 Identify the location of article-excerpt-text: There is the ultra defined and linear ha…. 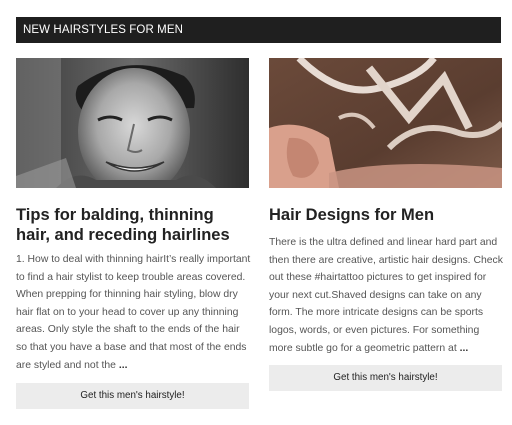
(386, 295).